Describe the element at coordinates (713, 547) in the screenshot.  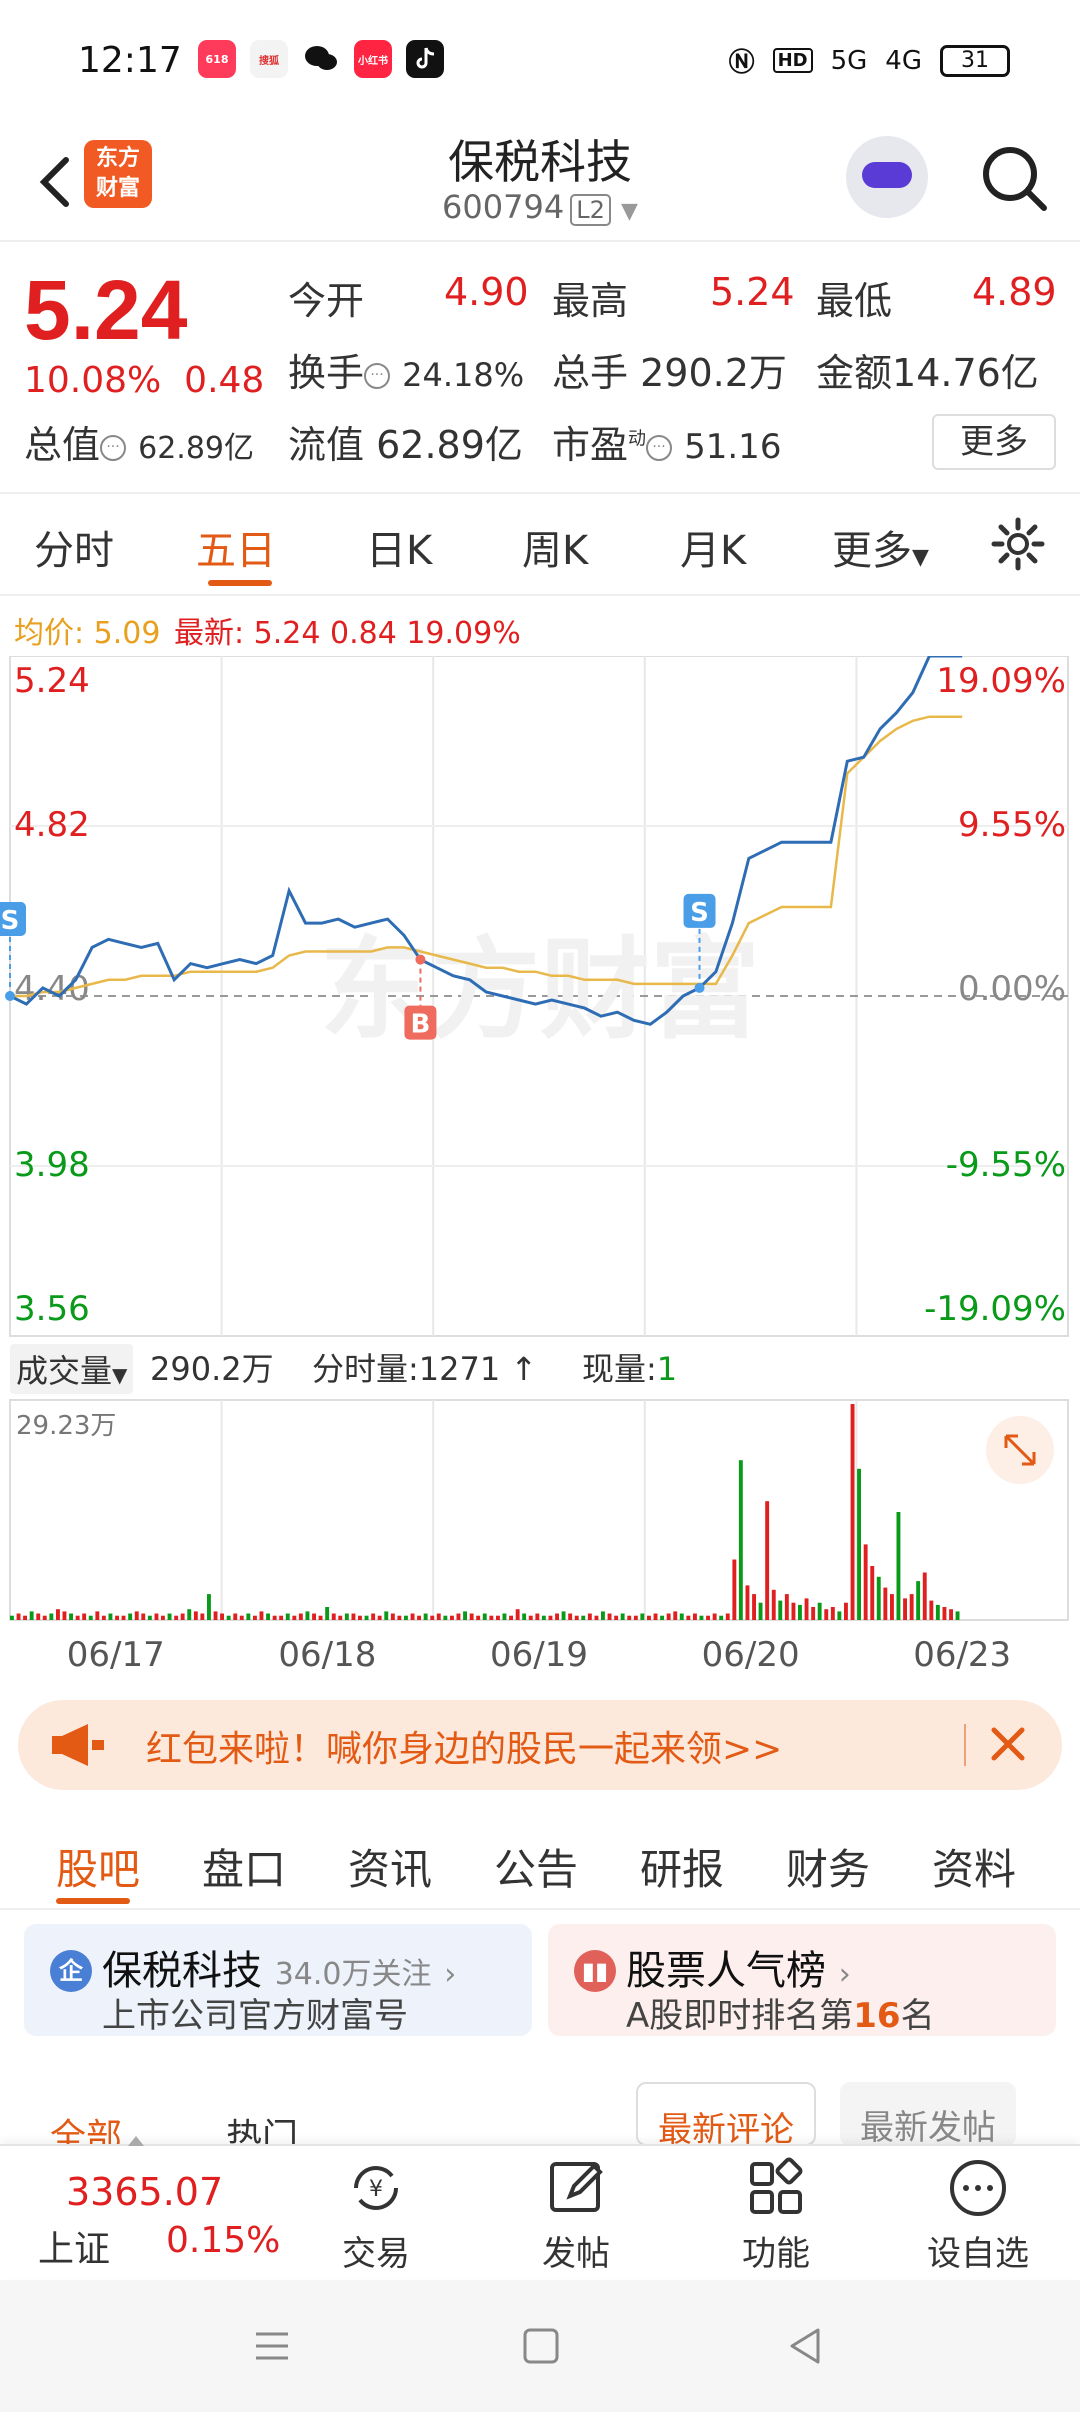
I see `tab-monthly-k: 月K` at that location.